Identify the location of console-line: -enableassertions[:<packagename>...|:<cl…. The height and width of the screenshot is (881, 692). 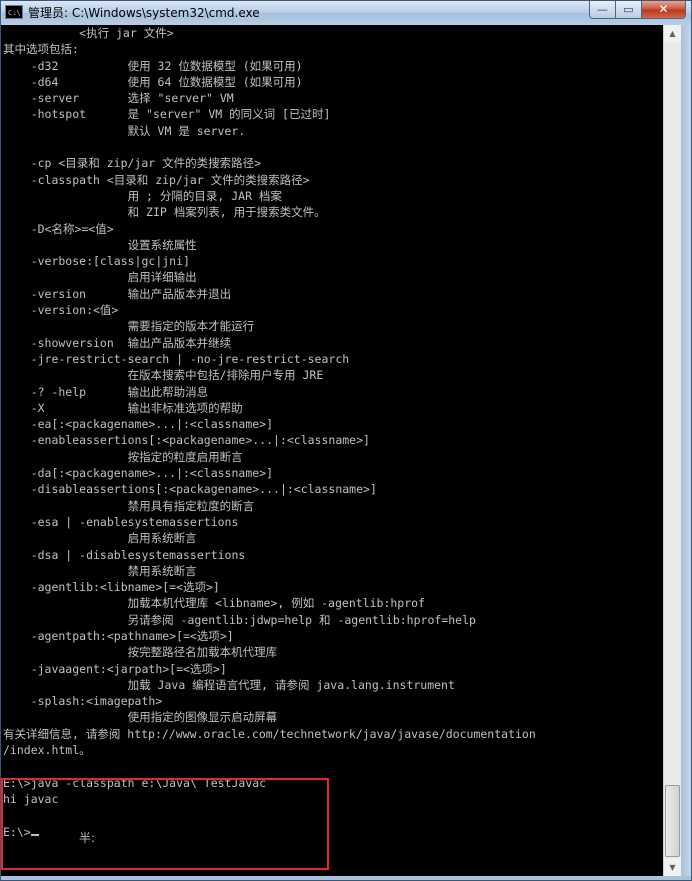
(186, 440).